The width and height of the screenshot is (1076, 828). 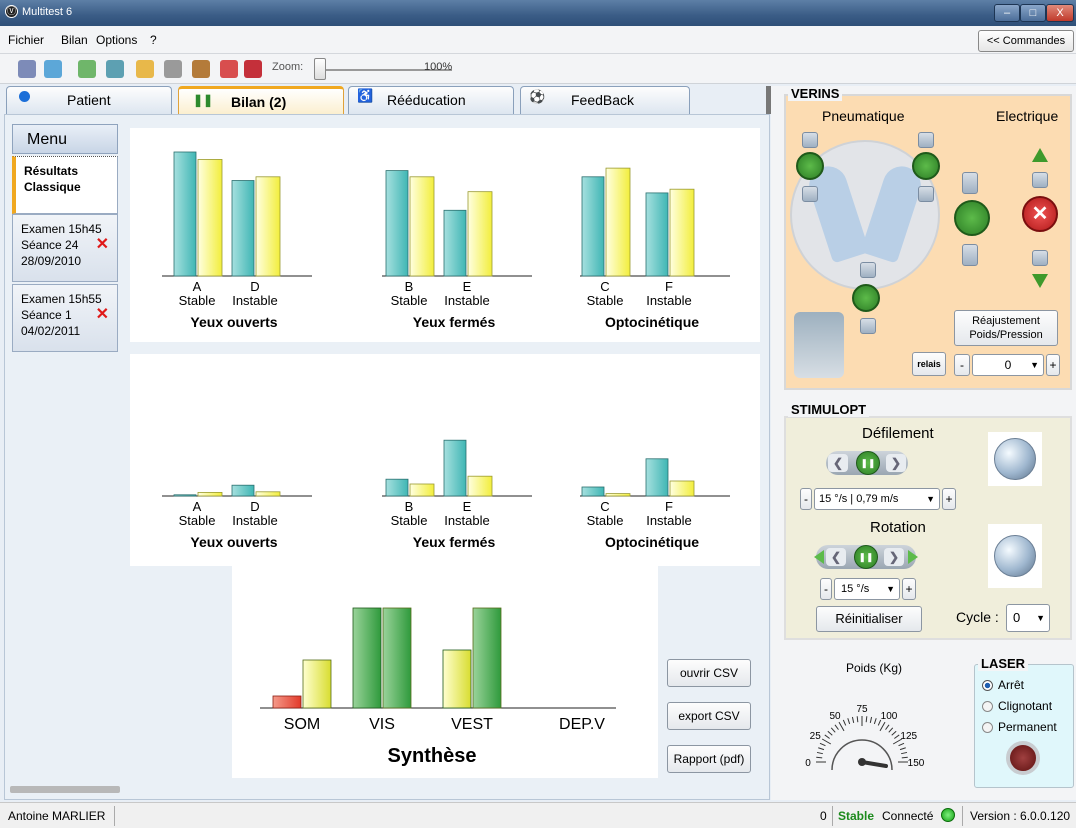 I want to click on speed-select: 15 °/s | 0,79 m/s ▼, so click(x=877, y=499).